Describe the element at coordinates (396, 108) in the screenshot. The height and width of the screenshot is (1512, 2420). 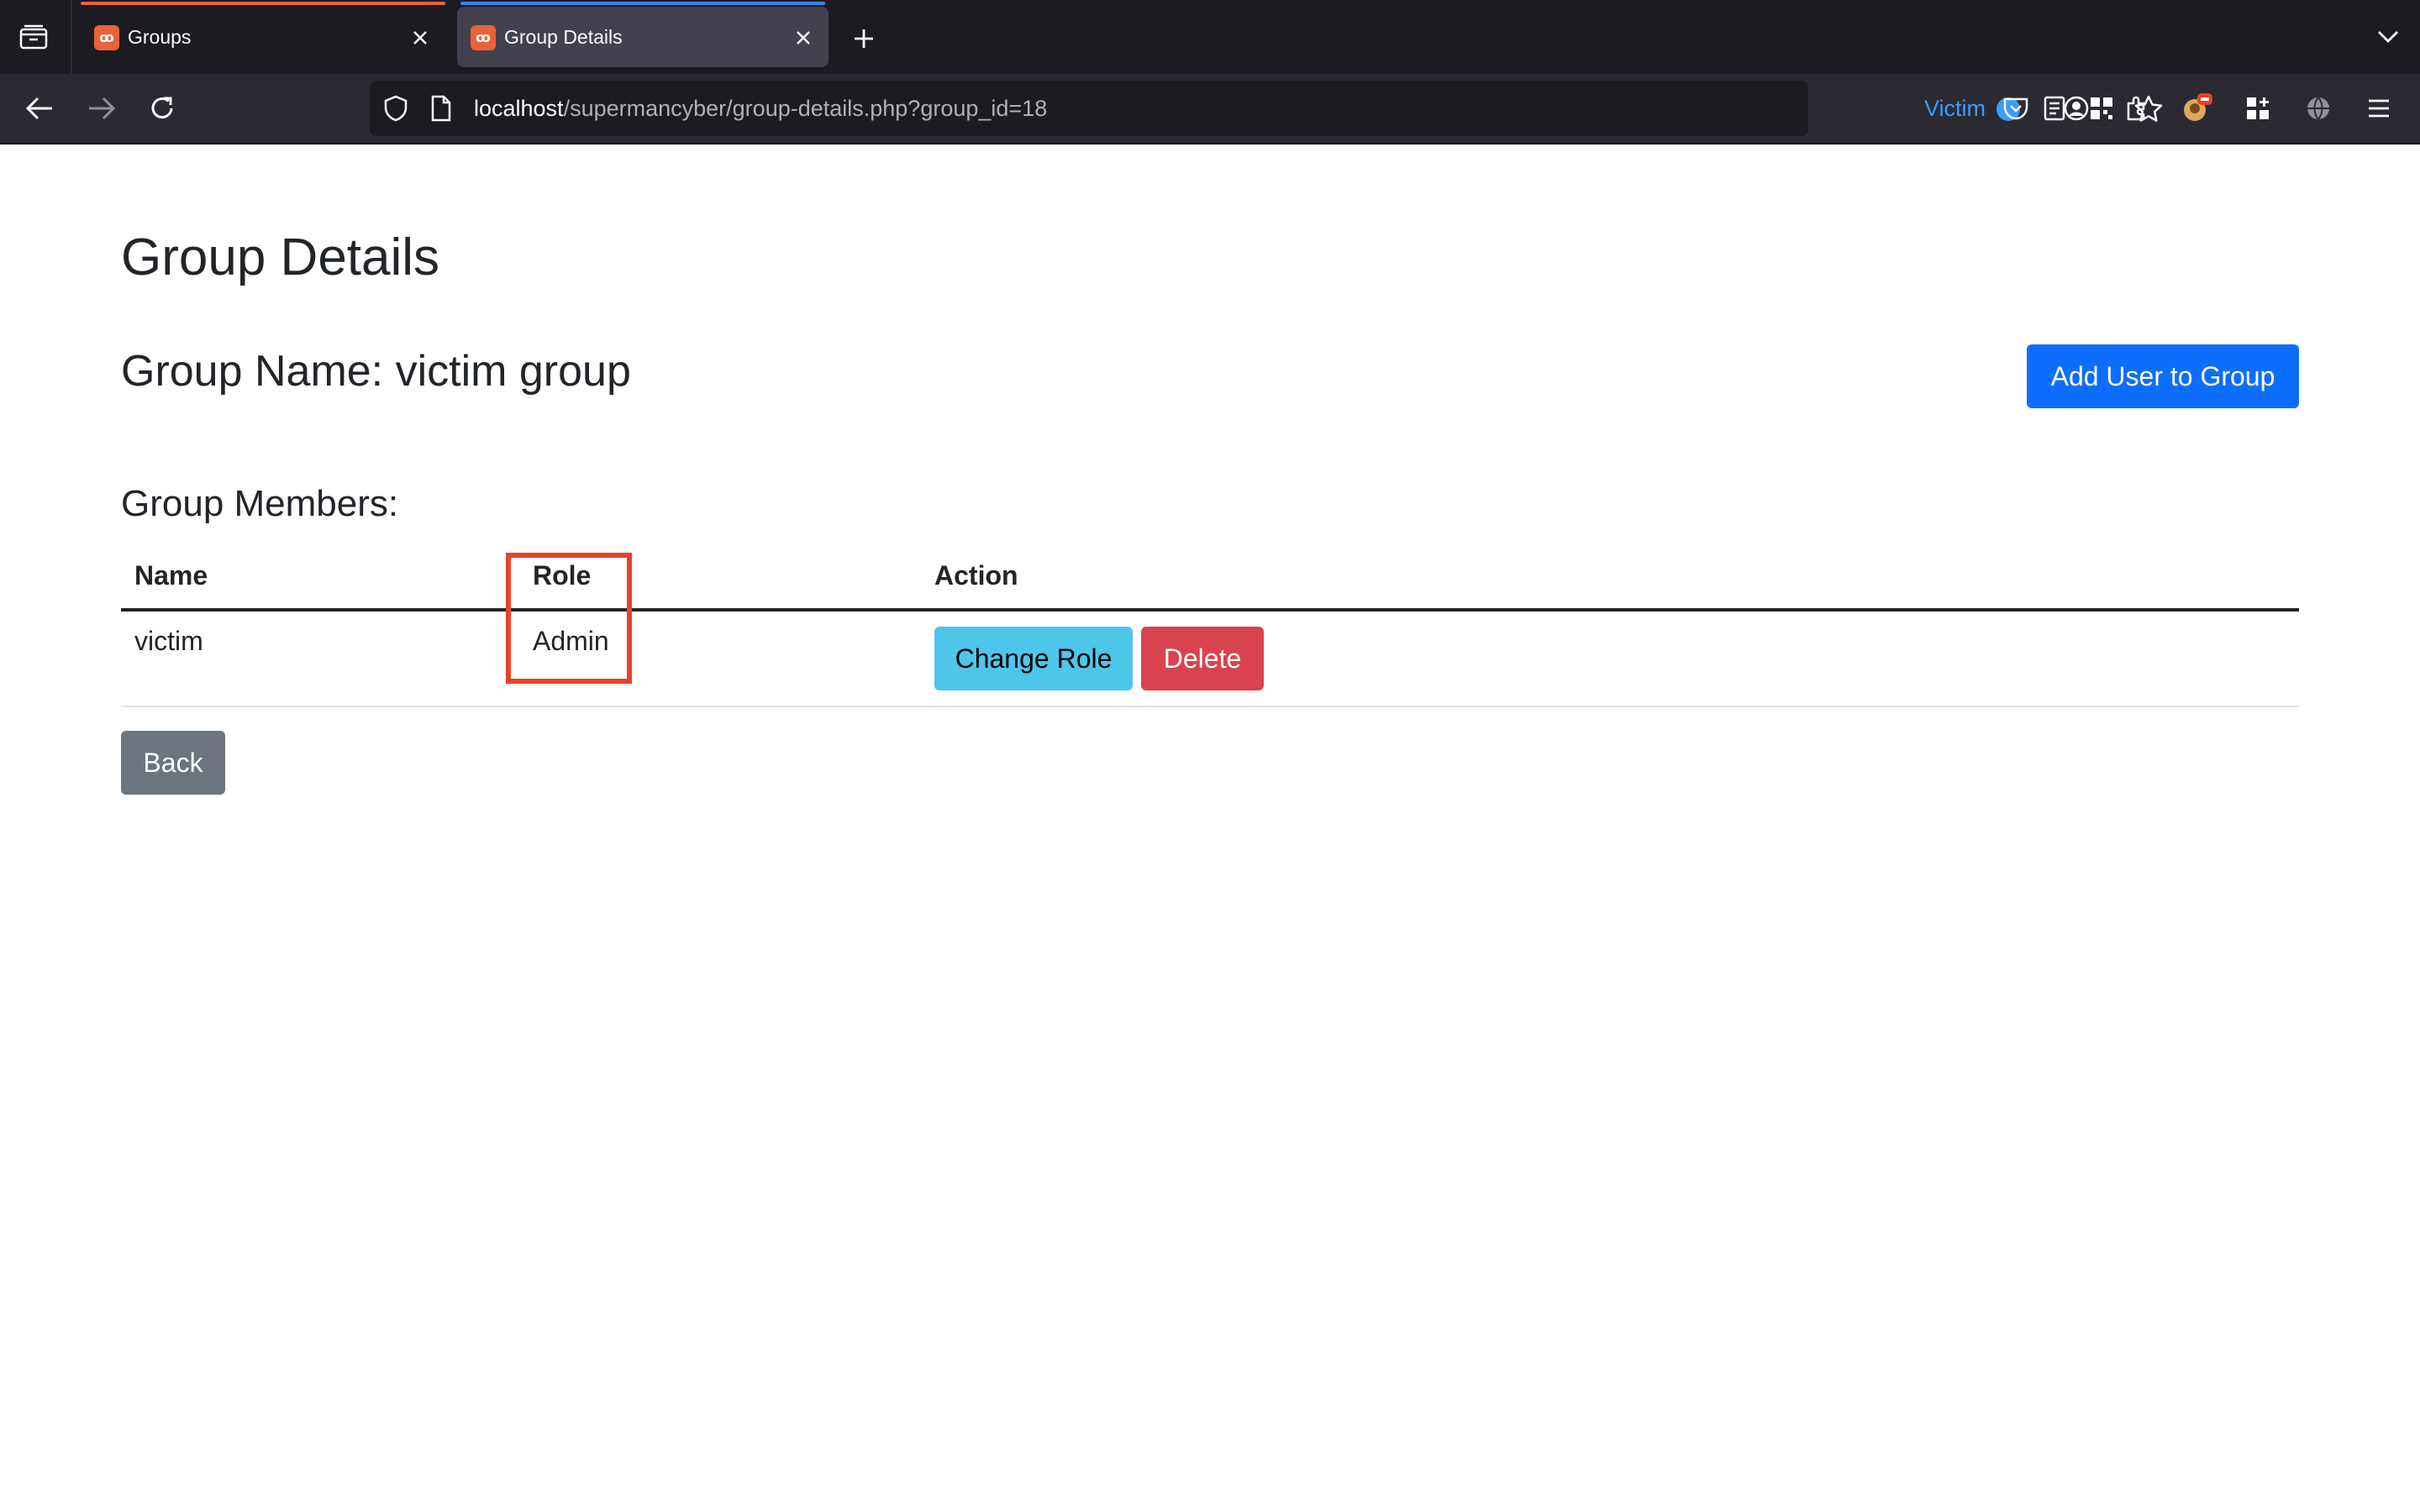
I see `shield-icon` at that location.